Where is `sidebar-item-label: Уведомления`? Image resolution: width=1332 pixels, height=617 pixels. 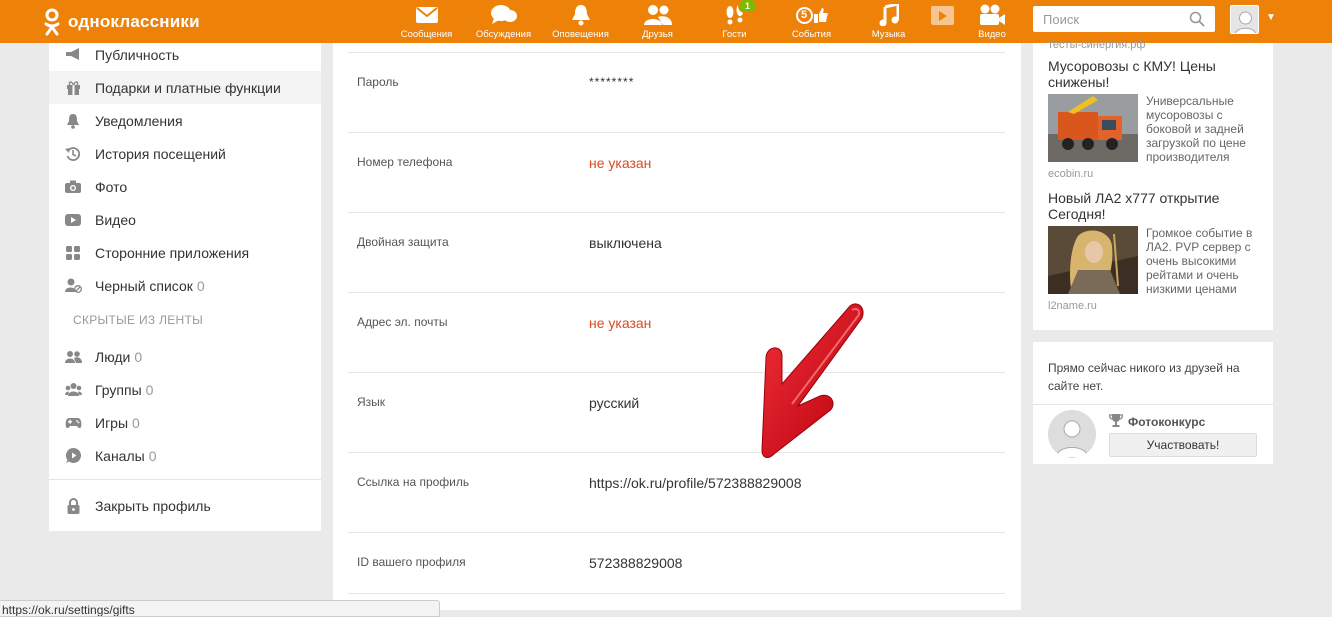 sidebar-item-label: Уведомления is located at coordinates (139, 120).